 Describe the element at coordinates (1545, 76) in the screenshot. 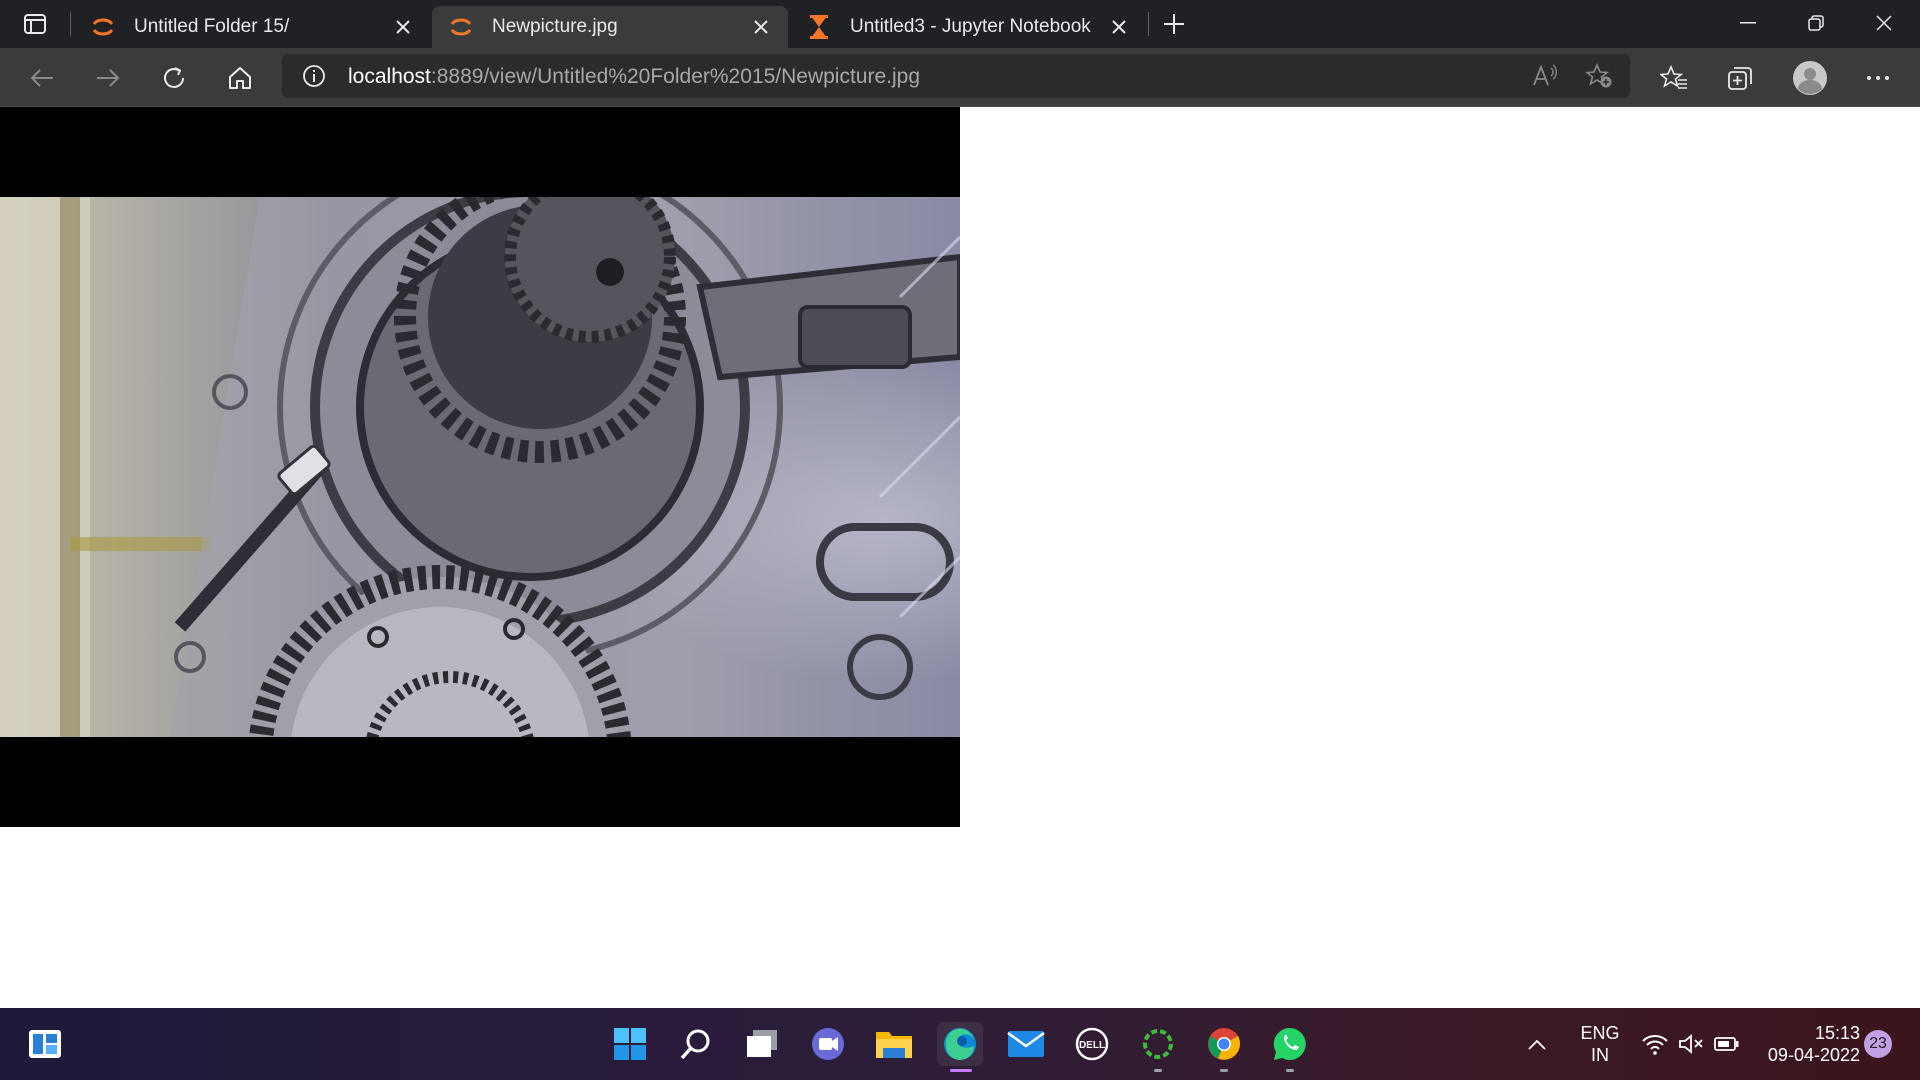

I see `read-aloud-icon` at that location.